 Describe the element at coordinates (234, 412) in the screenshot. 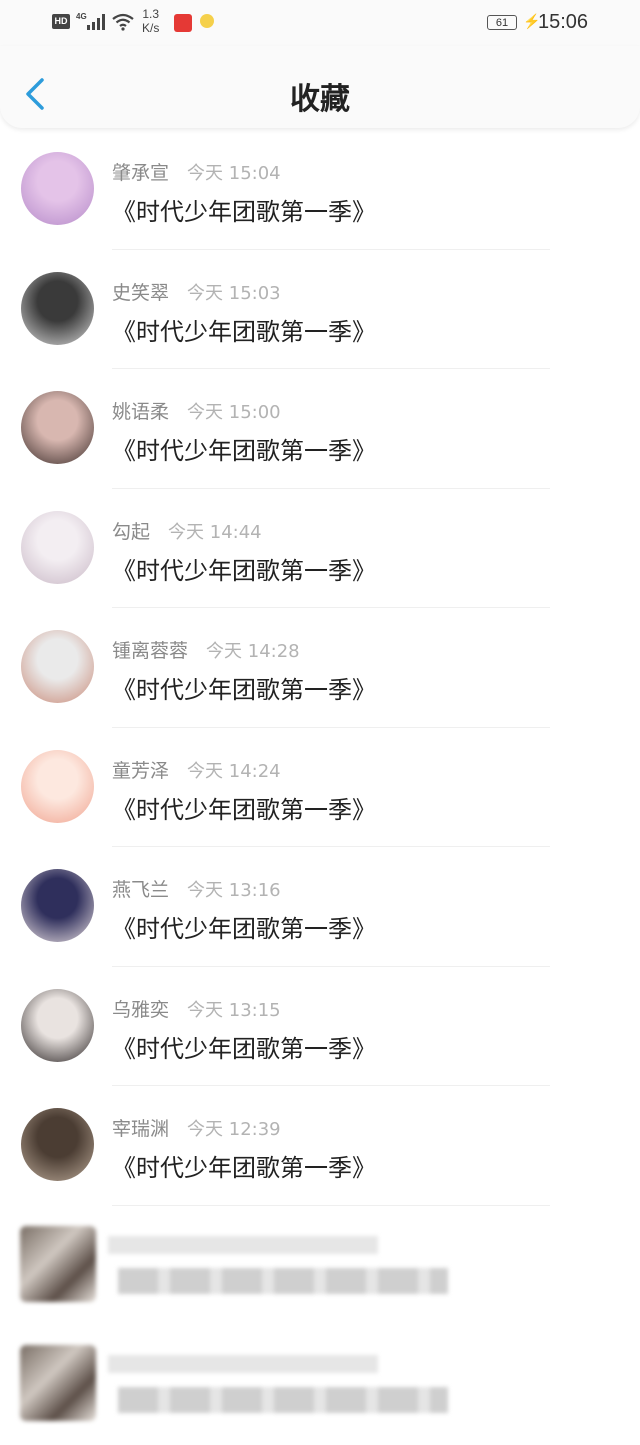

I see `timestamp: 今天 15:00` at that location.